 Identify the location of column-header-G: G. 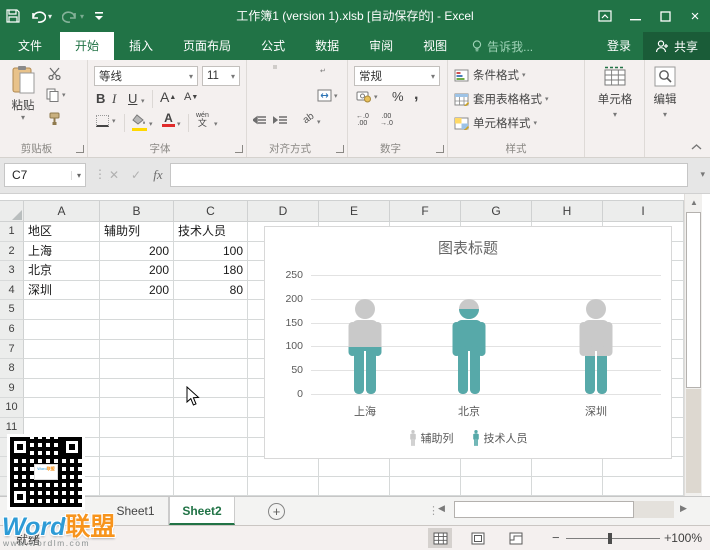
(496, 211).